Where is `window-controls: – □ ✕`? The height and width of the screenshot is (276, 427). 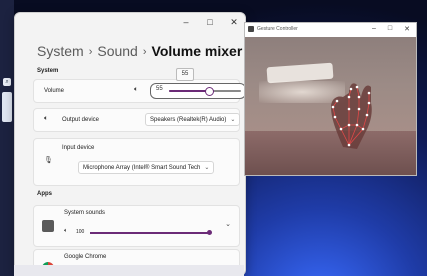 window-controls: – □ ✕ is located at coordinates (210, 22).